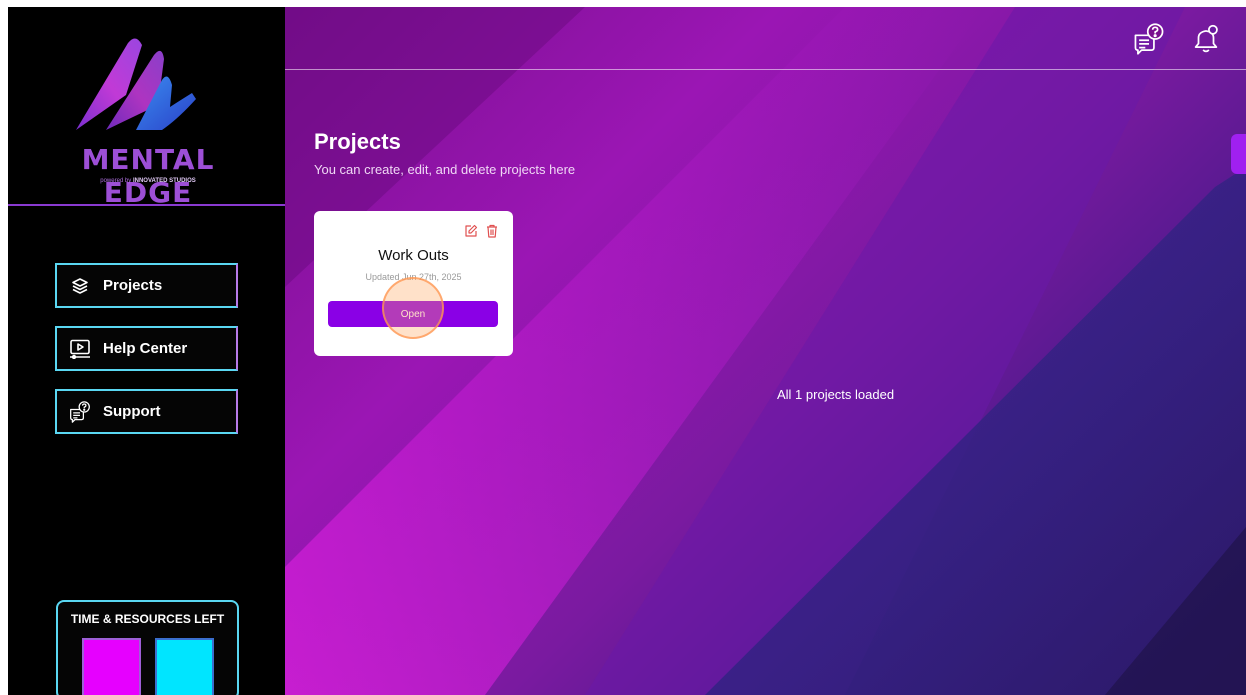  What do you see at coordinates (132, 411) in the screenshot?
I see `sidebar-item-label: Support` at bounding box center [132, 411].